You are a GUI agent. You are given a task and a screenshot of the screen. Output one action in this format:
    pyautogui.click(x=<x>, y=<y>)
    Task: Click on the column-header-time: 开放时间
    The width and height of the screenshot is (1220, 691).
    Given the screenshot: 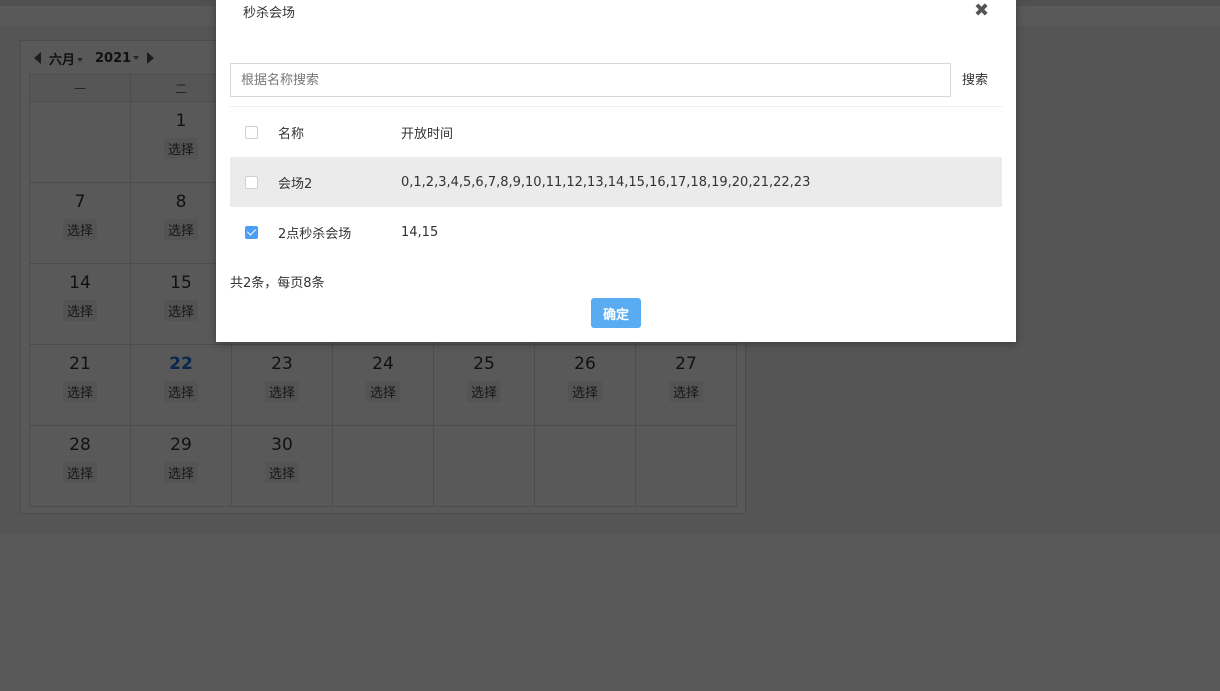 What is the action you would take?
    pyautogui.click(x=427, y=134)
    